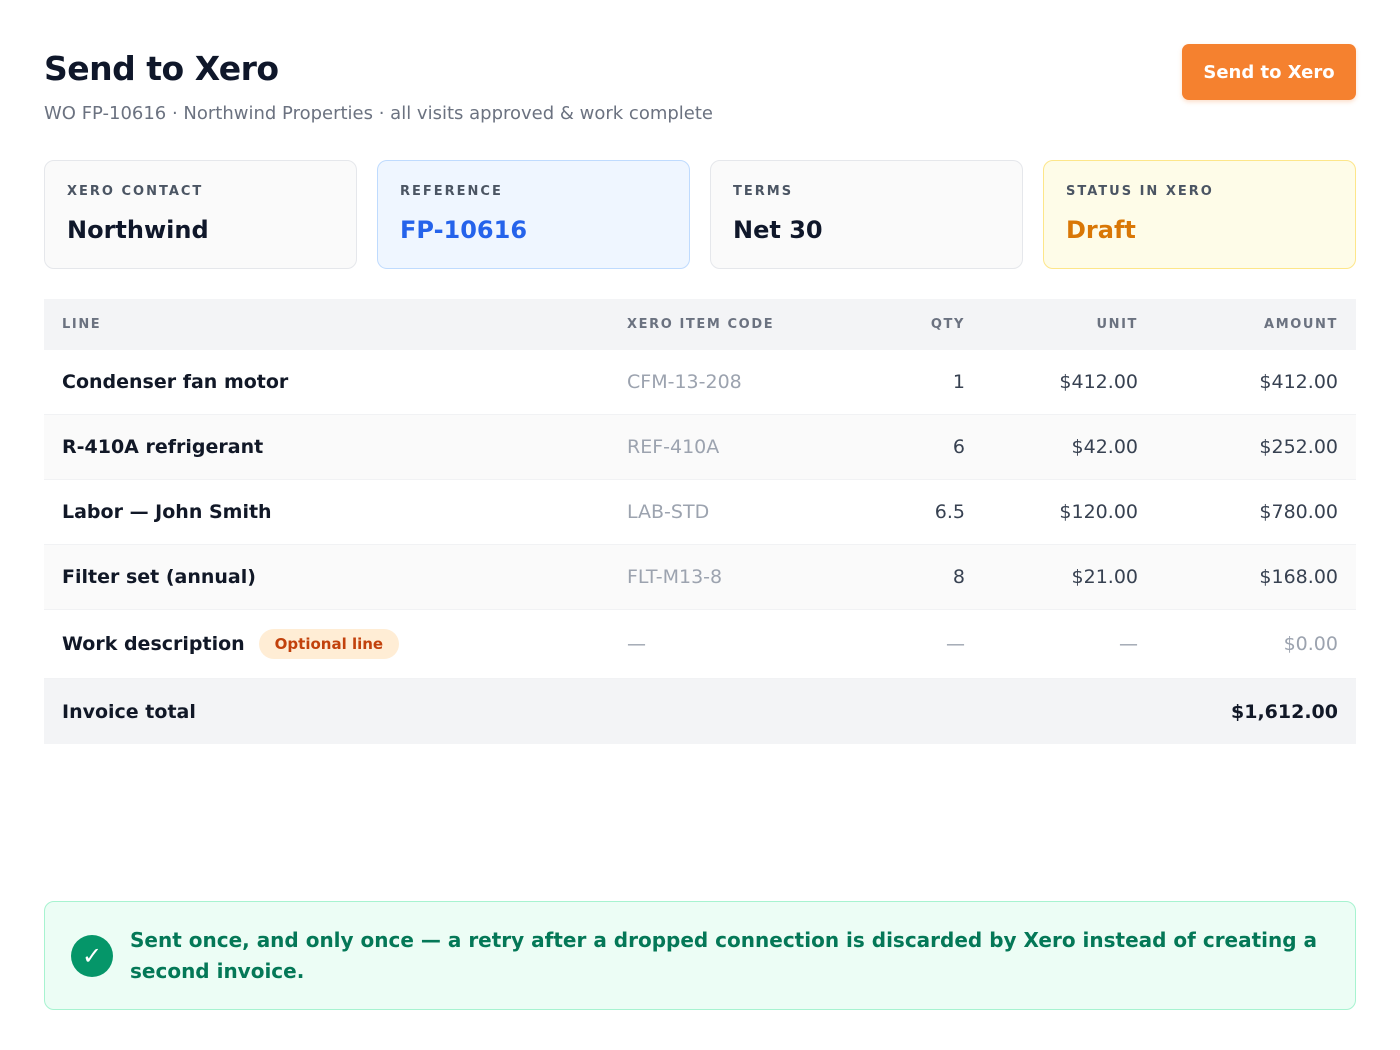 The image size is (1400, 1050). What do you see at coordinates (947, 324) in the screenshot?
I see `column-header-qty: QTY` at bounding box center [947, 324].